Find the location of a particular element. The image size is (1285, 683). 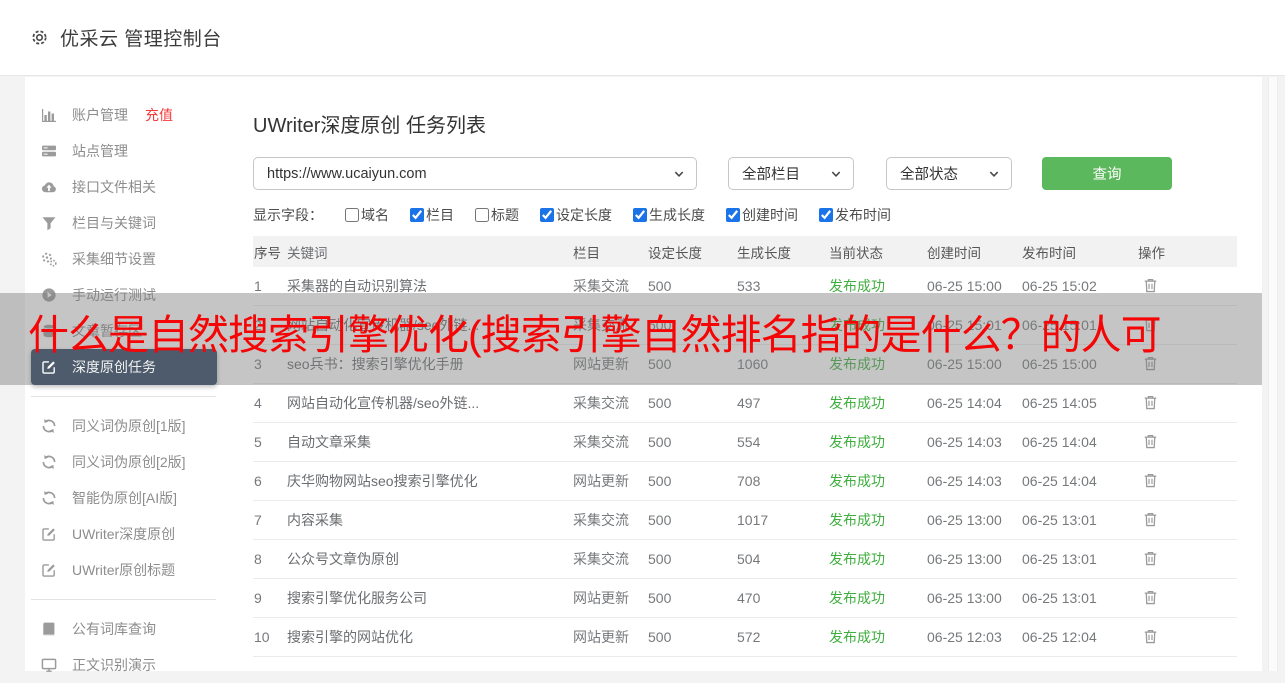

cell-keyword: 庆华购物网站seo搜索引擎优化 is located at coordinates (382, 481).